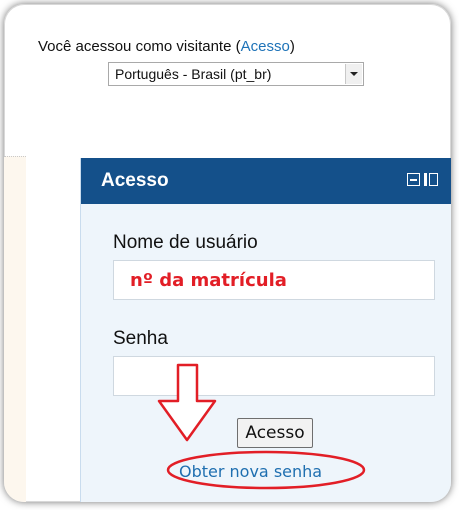  What do you see at coordinates (261, 426) in the screenshot?
I see `annotation-overlay` at bounding box center [261, 426].